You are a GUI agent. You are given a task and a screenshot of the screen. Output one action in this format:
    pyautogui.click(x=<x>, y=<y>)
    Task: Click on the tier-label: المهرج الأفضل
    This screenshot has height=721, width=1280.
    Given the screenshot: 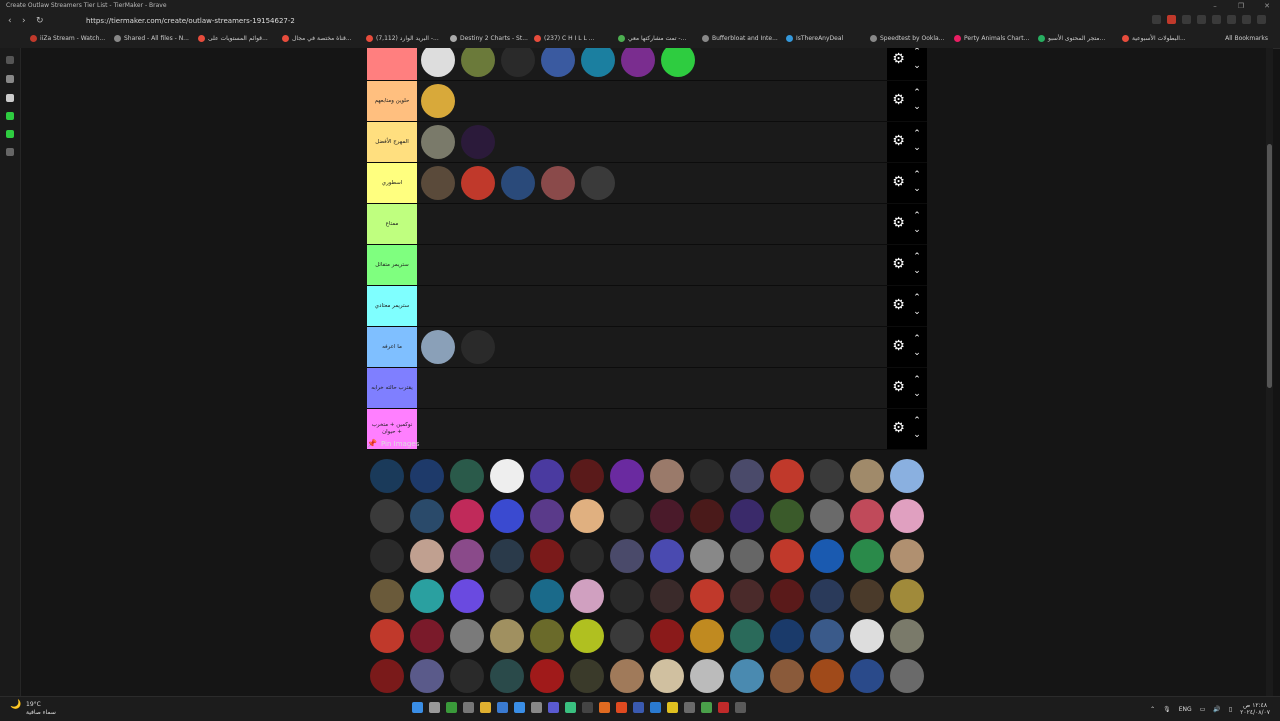 What is the action you would take?
    pyautogui.click(x=392, y=142)
    